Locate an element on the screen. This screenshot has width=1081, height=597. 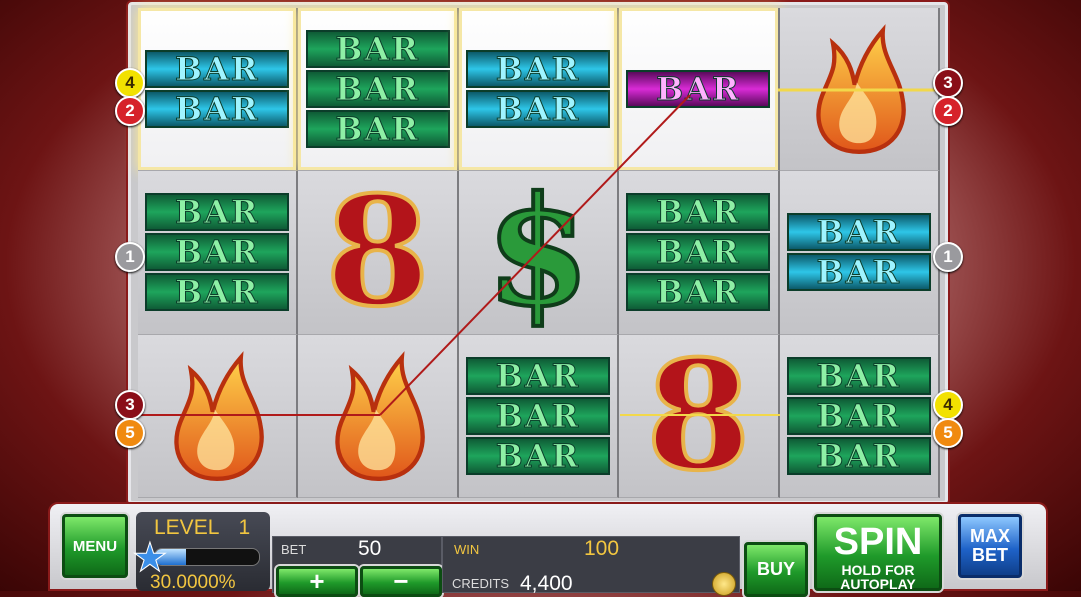
level-progress-track is located at coordinates (207, 557).